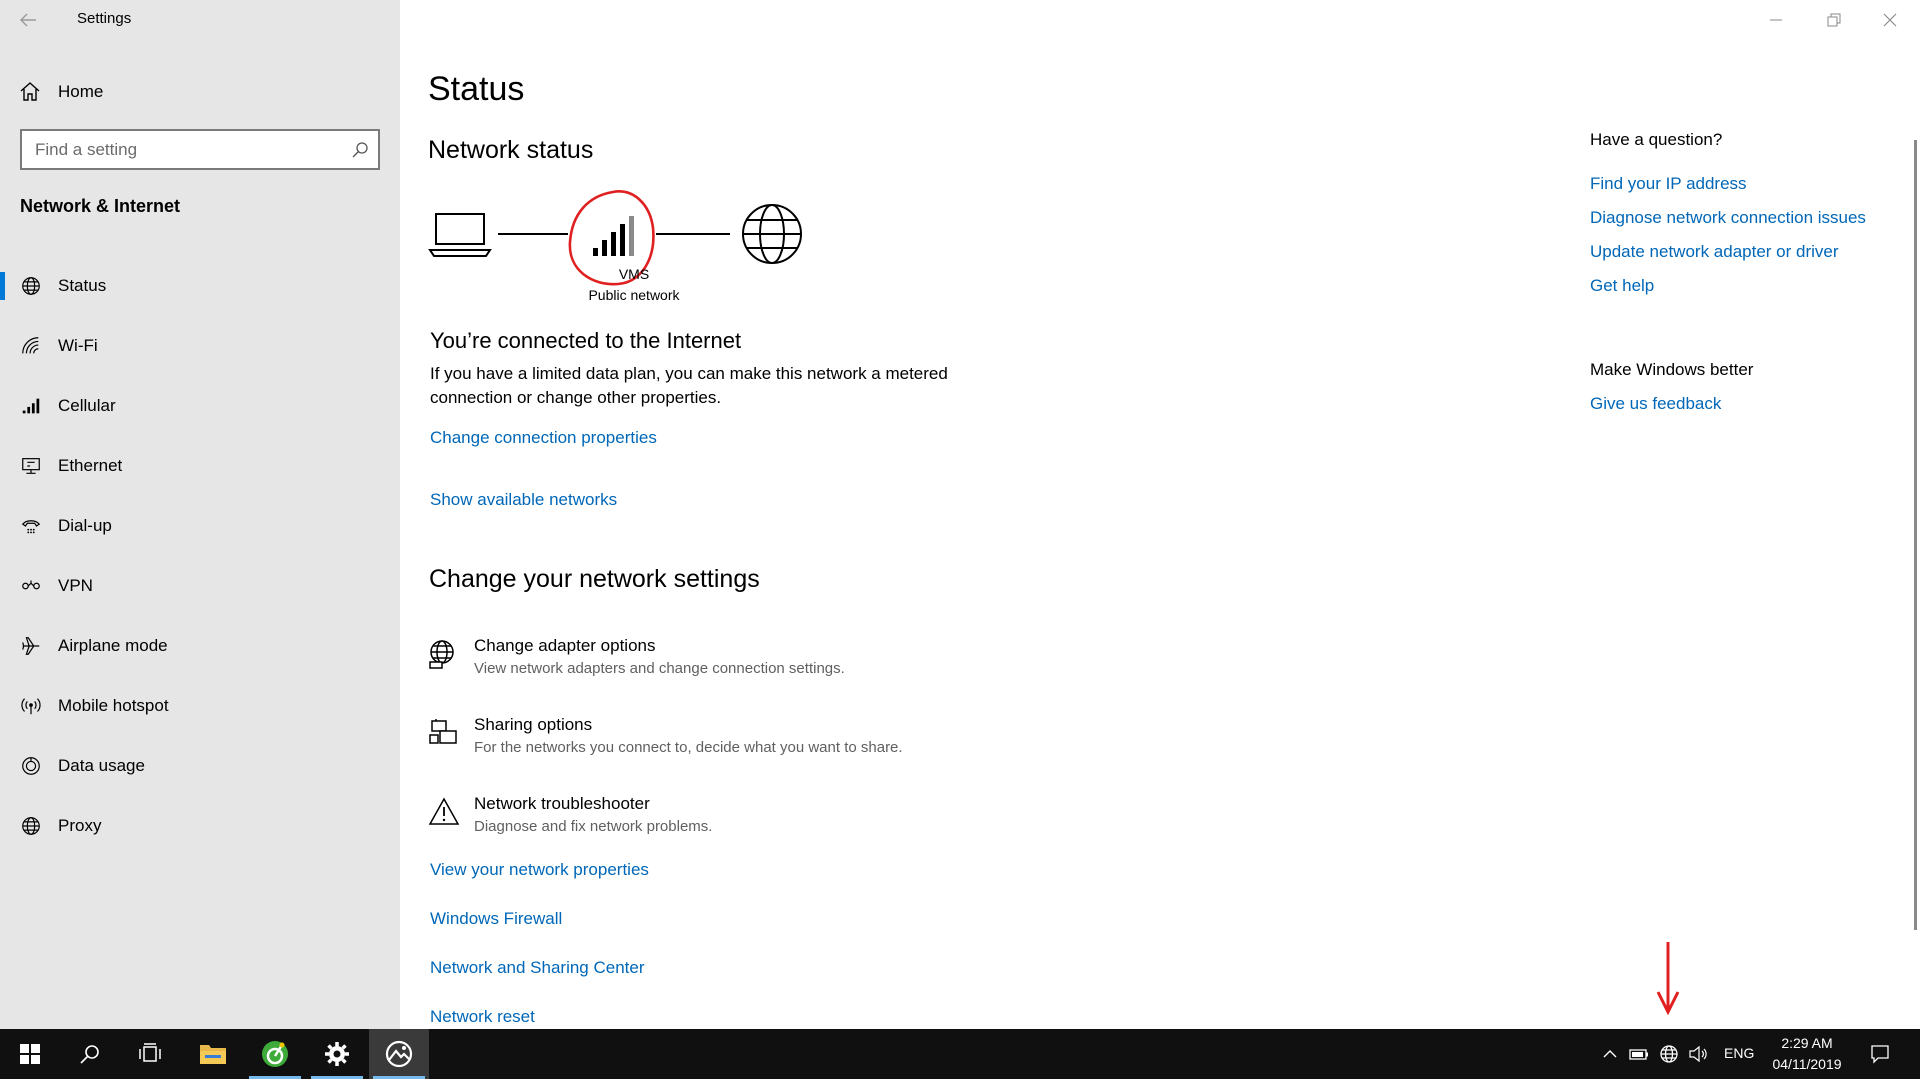  What do you see at coordinates (613, 236) in the screenshot?
I see `signal-bars-icon` at bounding box center [613, 236].